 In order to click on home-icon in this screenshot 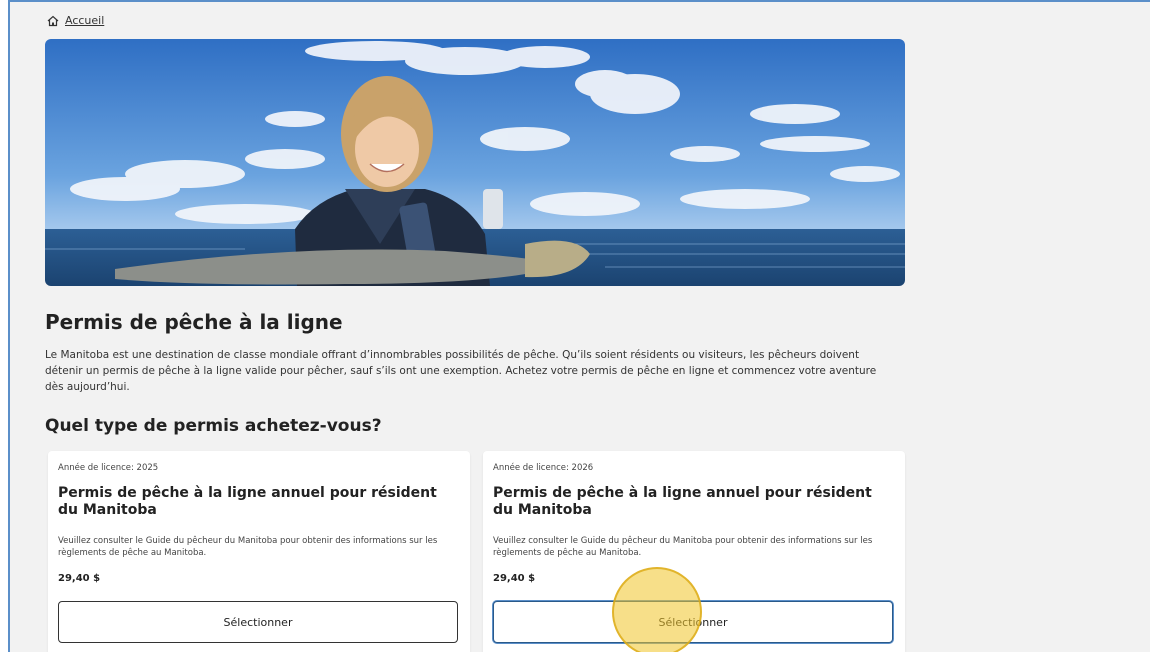, I will do `click(53, 20)`.